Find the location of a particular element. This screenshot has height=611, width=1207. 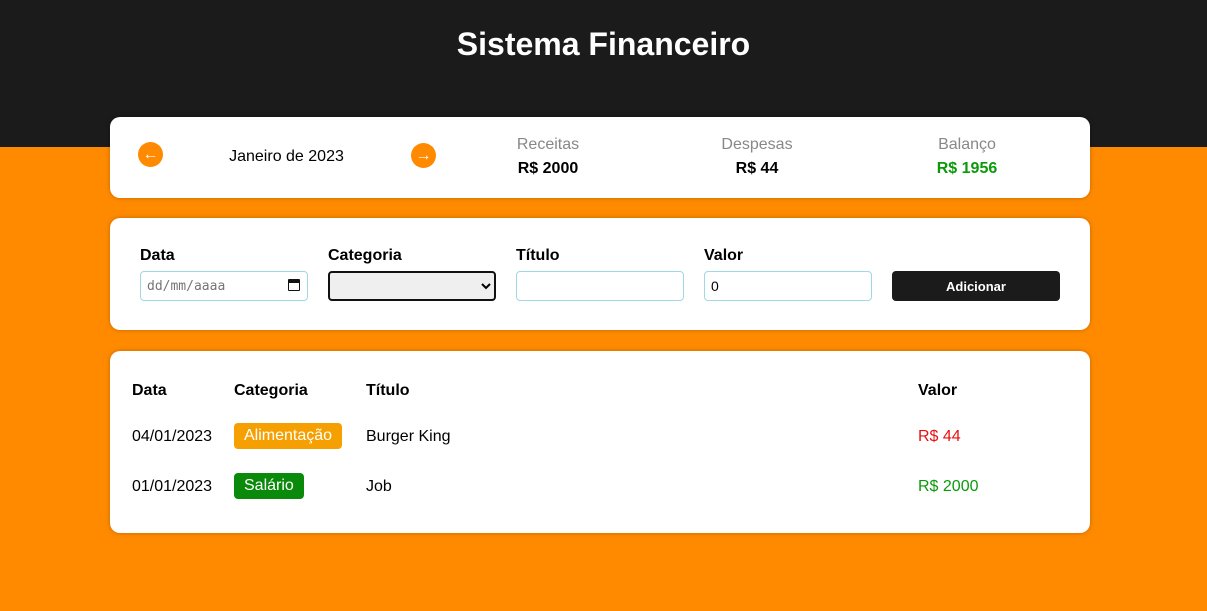

date-input is located at coordinates (224, 286).